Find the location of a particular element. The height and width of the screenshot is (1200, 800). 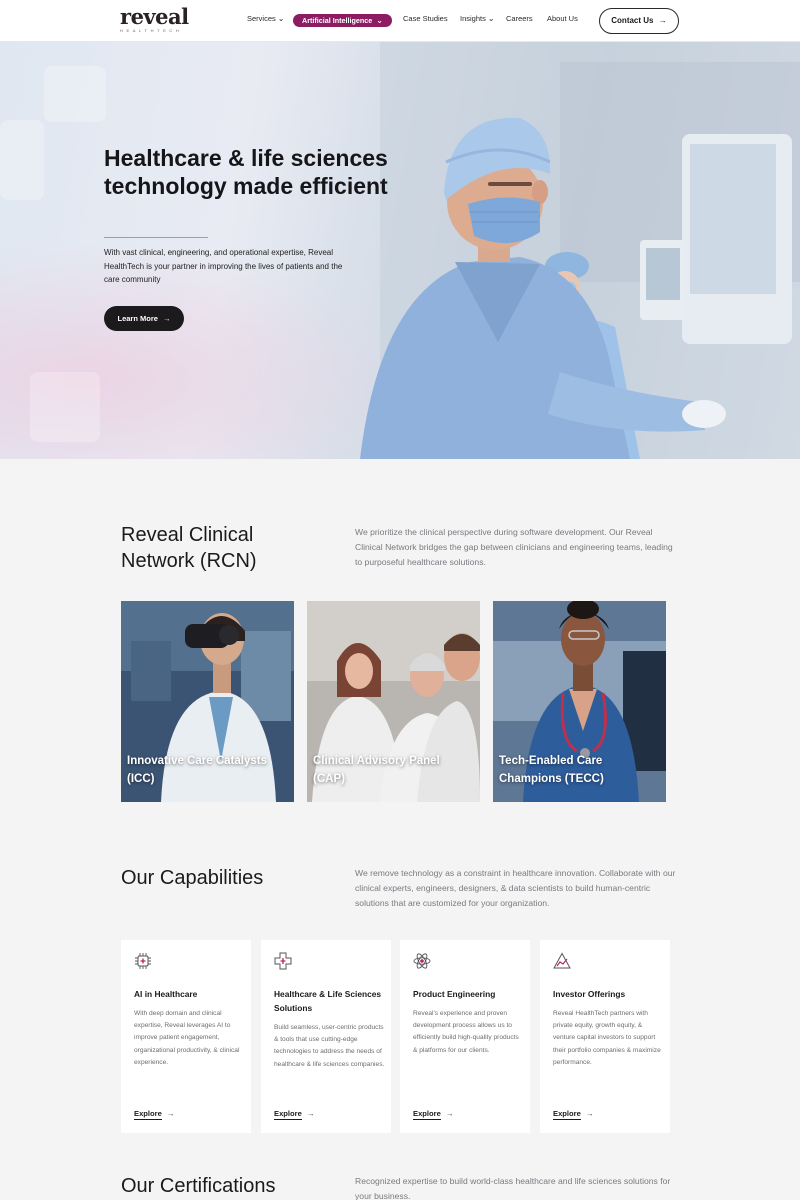

nav-case-studies: Case Studies is located at coordinates (425, 18).